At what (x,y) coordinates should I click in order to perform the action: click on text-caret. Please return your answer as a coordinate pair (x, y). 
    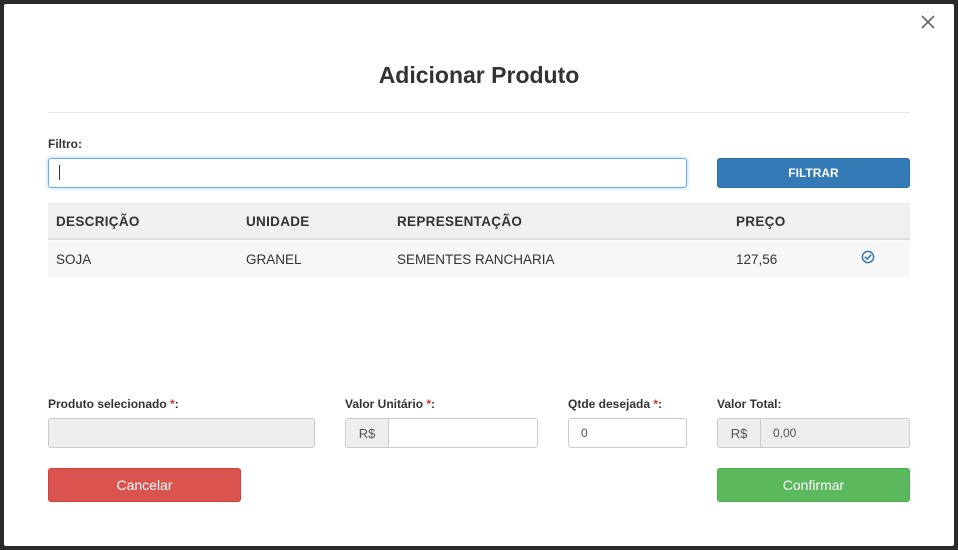
    Looking at the image, I should click on (59, 172).